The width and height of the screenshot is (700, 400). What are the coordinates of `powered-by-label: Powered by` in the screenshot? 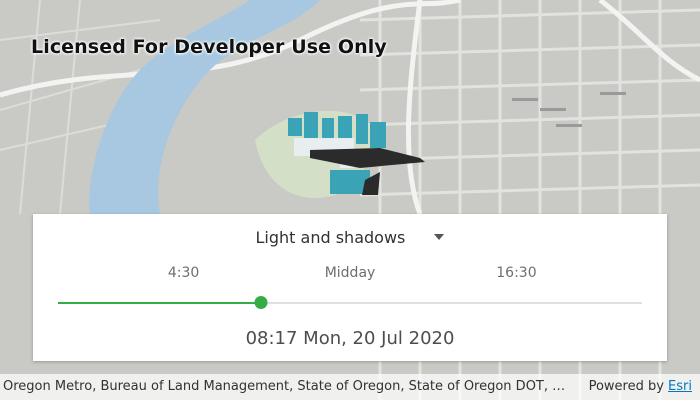 It's located at (628, 386).